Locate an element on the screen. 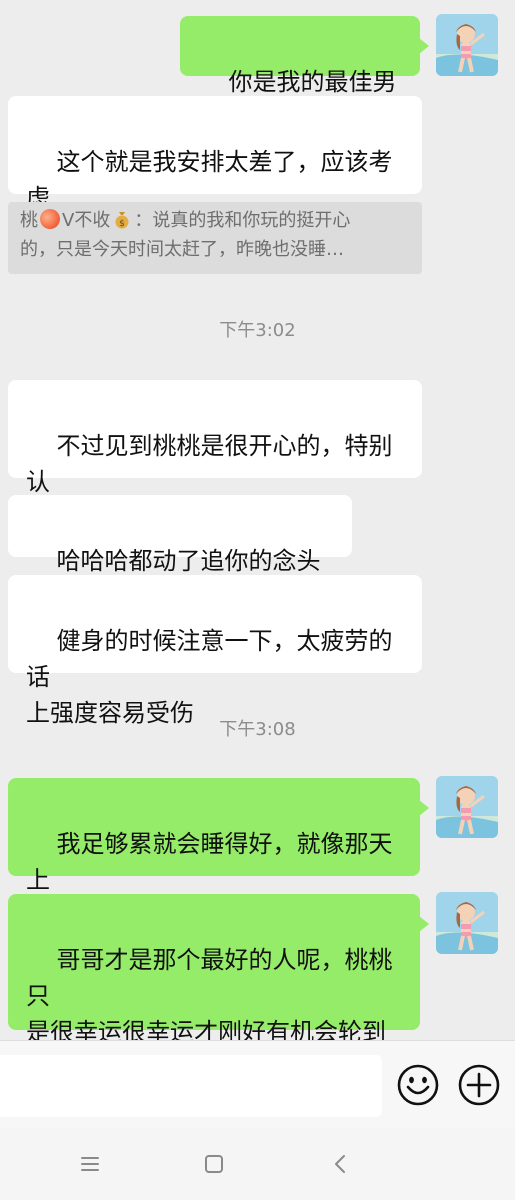  message-bubble-outgoing: 哥哥才是那个最好的人呢，桃桃只 是很幸运很幸运才刚好有机会轮到 我和你相遇 is located at coordinates (218, 967).